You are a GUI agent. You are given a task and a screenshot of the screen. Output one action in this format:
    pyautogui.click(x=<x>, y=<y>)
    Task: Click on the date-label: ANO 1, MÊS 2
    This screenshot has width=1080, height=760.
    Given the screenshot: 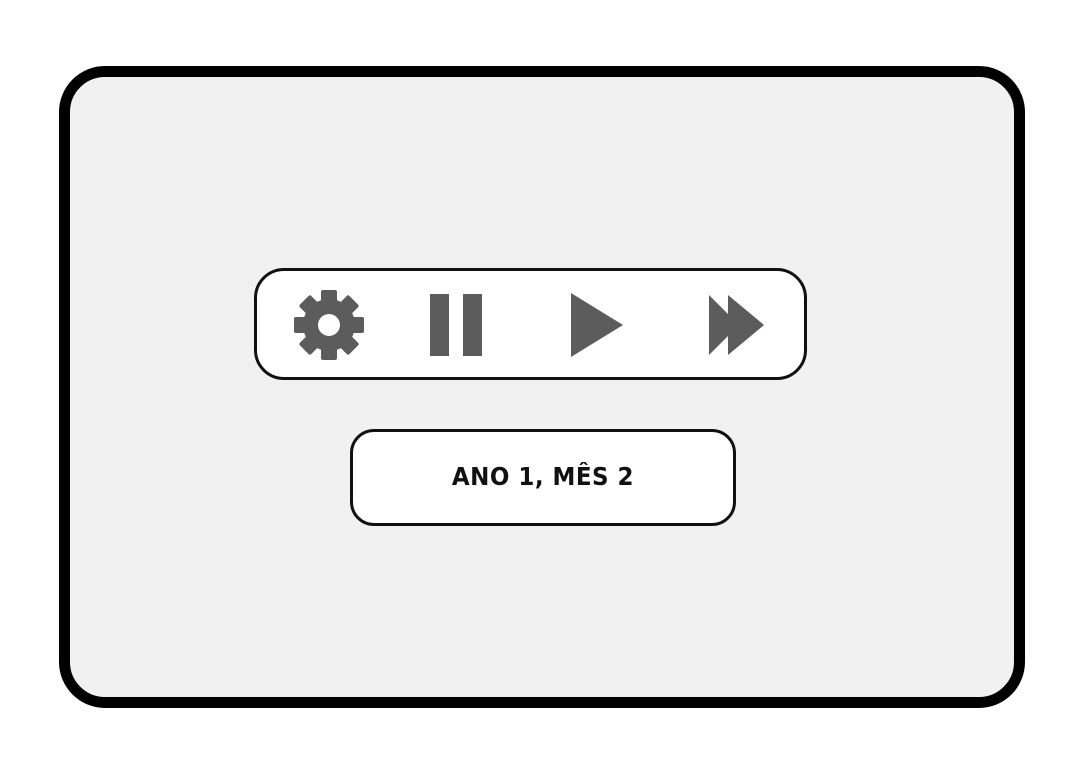 What is the action you would take?
    pyautogui.click(x=543, y=476)
    